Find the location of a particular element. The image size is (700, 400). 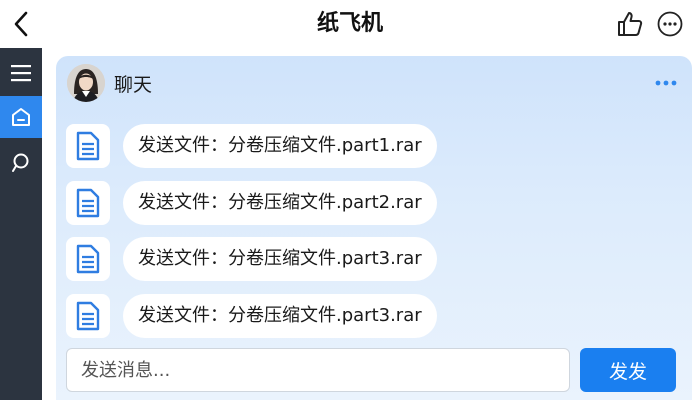

chat-title: 聊天 is located at coordinates (133, 85).